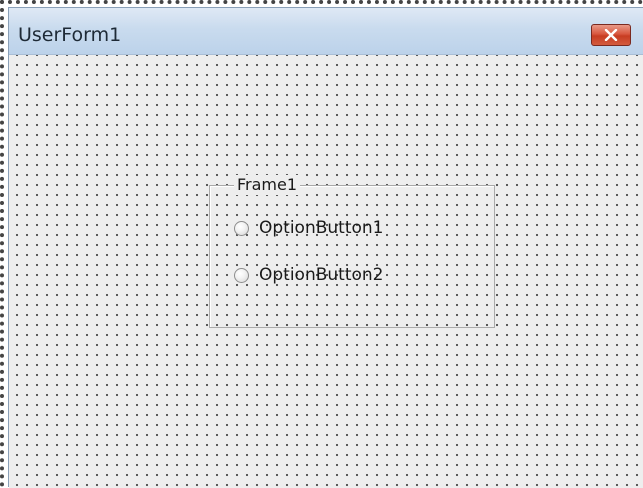 The image size is (643, 488). I want to click on close-button, so click(611, 35).